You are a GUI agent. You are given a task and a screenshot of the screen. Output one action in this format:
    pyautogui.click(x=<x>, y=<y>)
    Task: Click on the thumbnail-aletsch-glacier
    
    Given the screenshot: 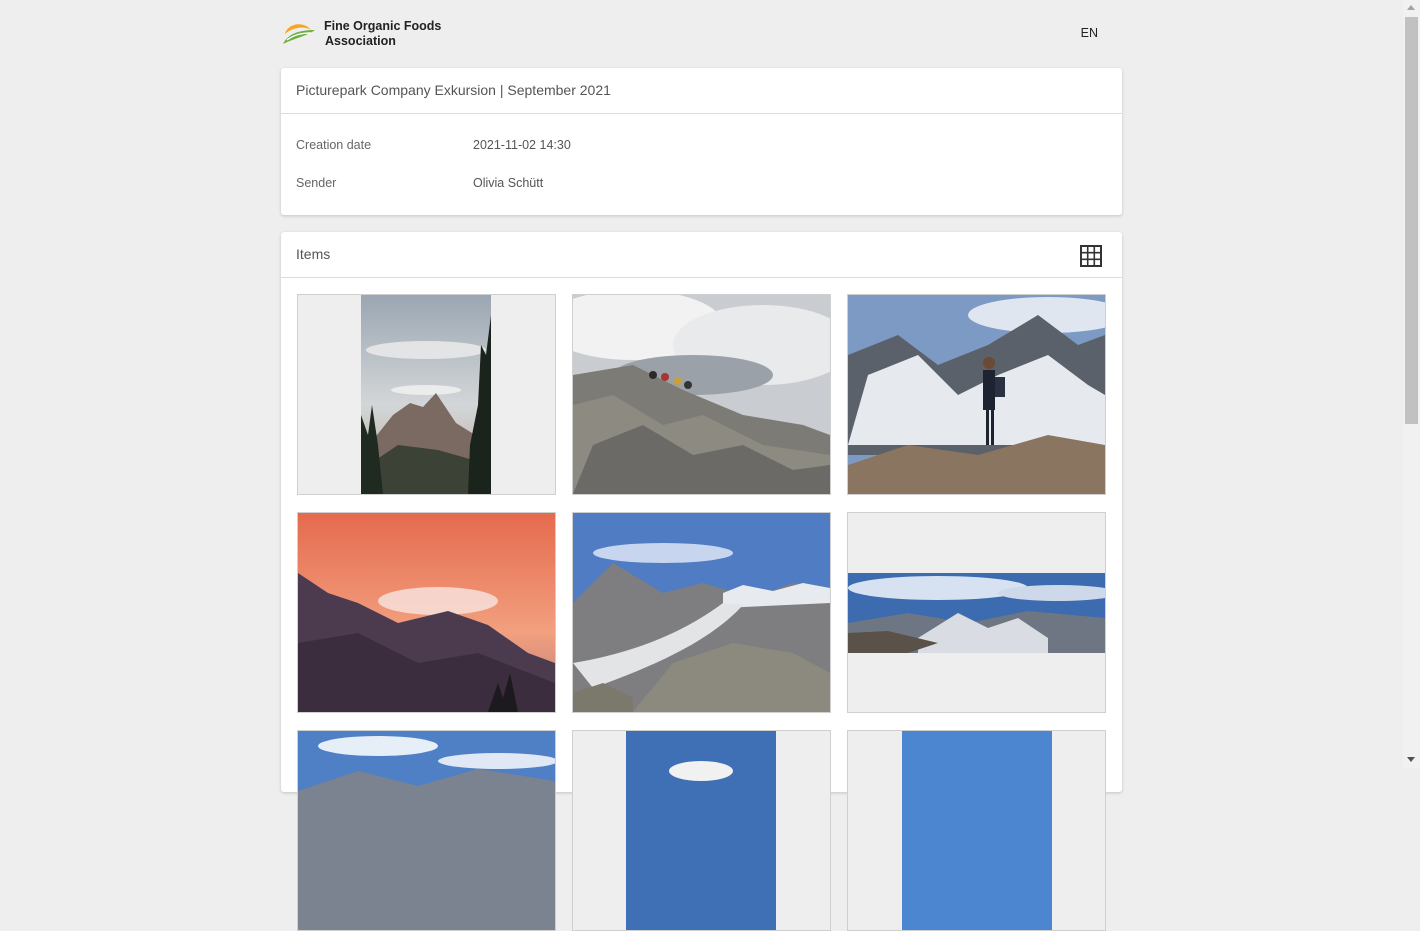 What is the action you would take?
    pyautogui.click(x=701, y=612)
    